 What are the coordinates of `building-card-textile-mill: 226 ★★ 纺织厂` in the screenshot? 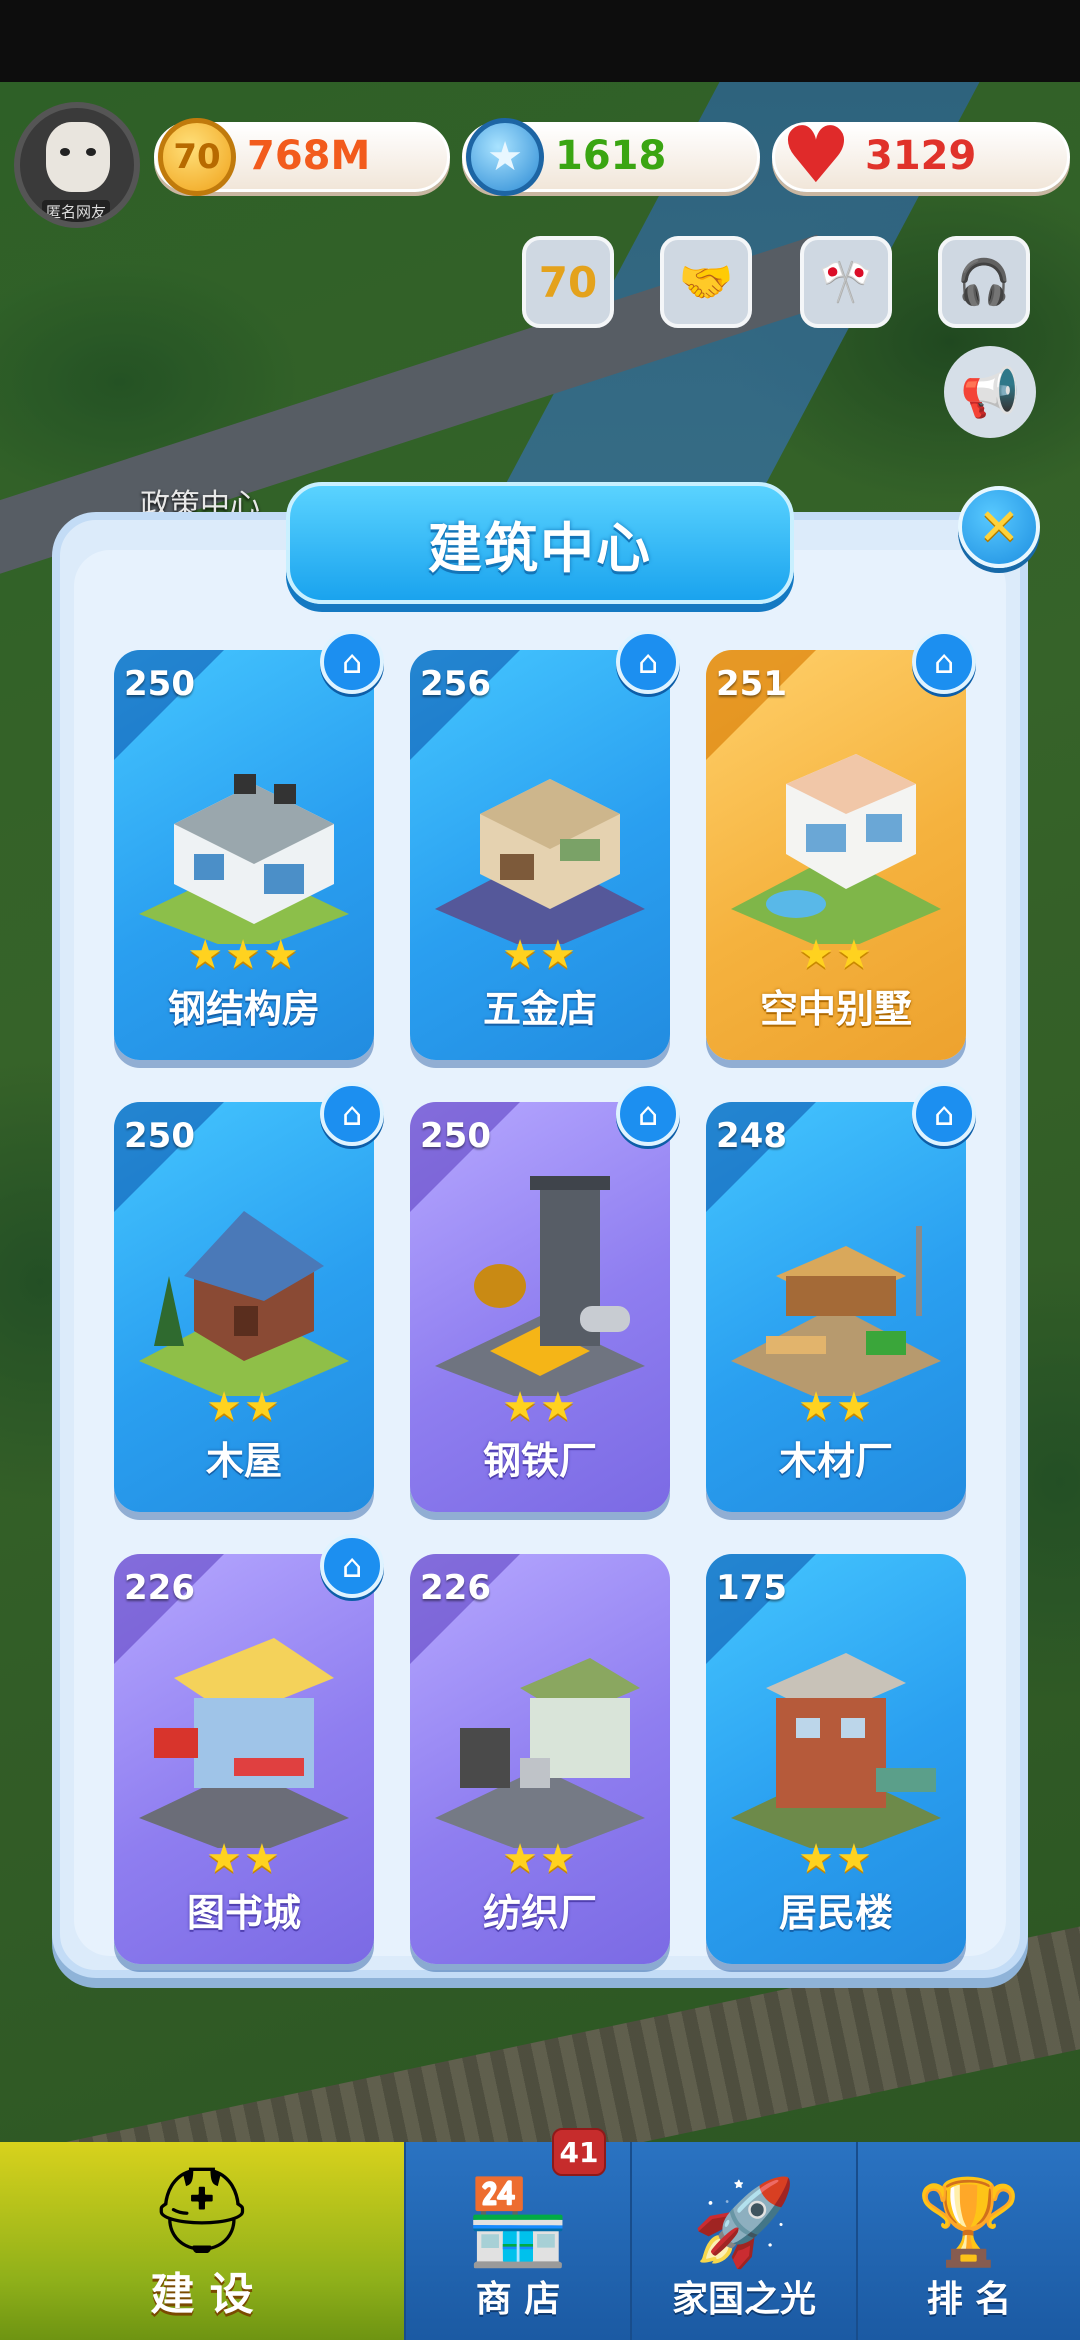 It's located at (540, 1759).